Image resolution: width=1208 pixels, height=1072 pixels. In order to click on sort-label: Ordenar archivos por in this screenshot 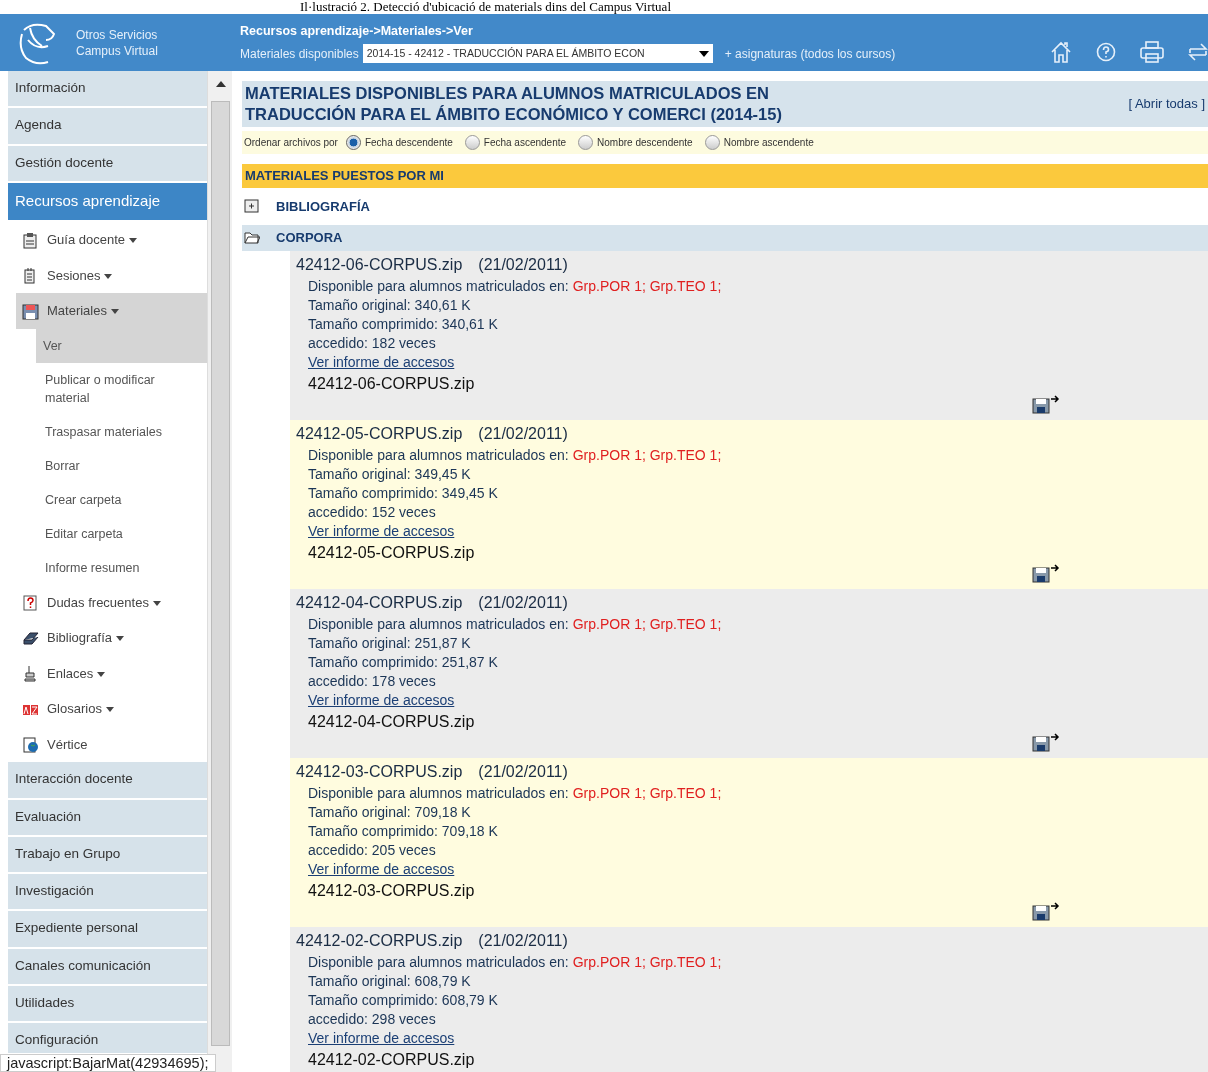, I will do `click(291, 143)`.